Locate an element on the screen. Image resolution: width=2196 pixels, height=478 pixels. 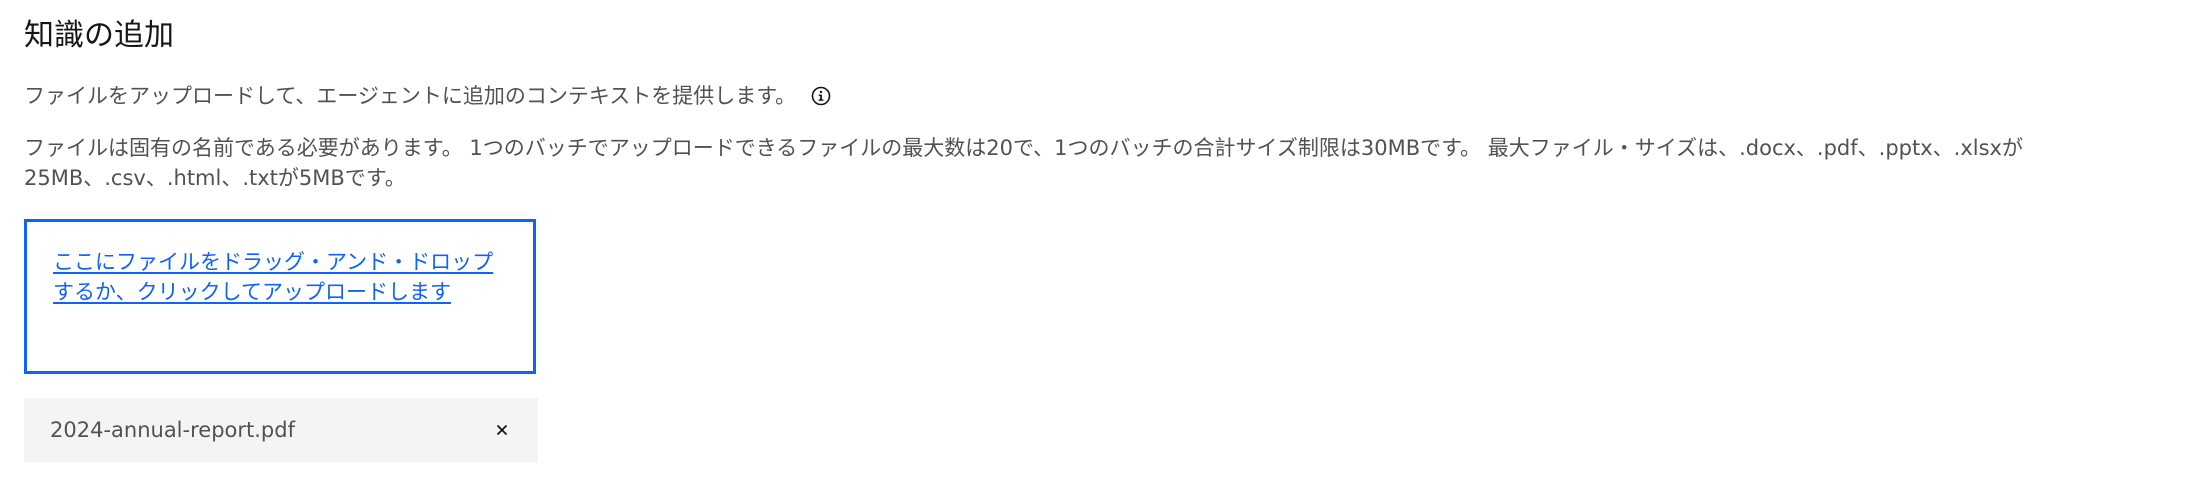
close-icon is located at coordinates (502, 430).